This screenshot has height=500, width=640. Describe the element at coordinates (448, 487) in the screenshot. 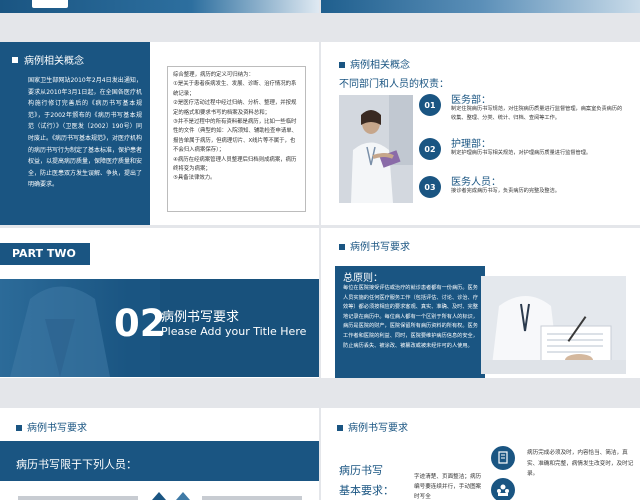

I see `mid-requirement-text: 字迹清楚、页面整洁；病历编号要连续并行，手动图案时写全` at that location.